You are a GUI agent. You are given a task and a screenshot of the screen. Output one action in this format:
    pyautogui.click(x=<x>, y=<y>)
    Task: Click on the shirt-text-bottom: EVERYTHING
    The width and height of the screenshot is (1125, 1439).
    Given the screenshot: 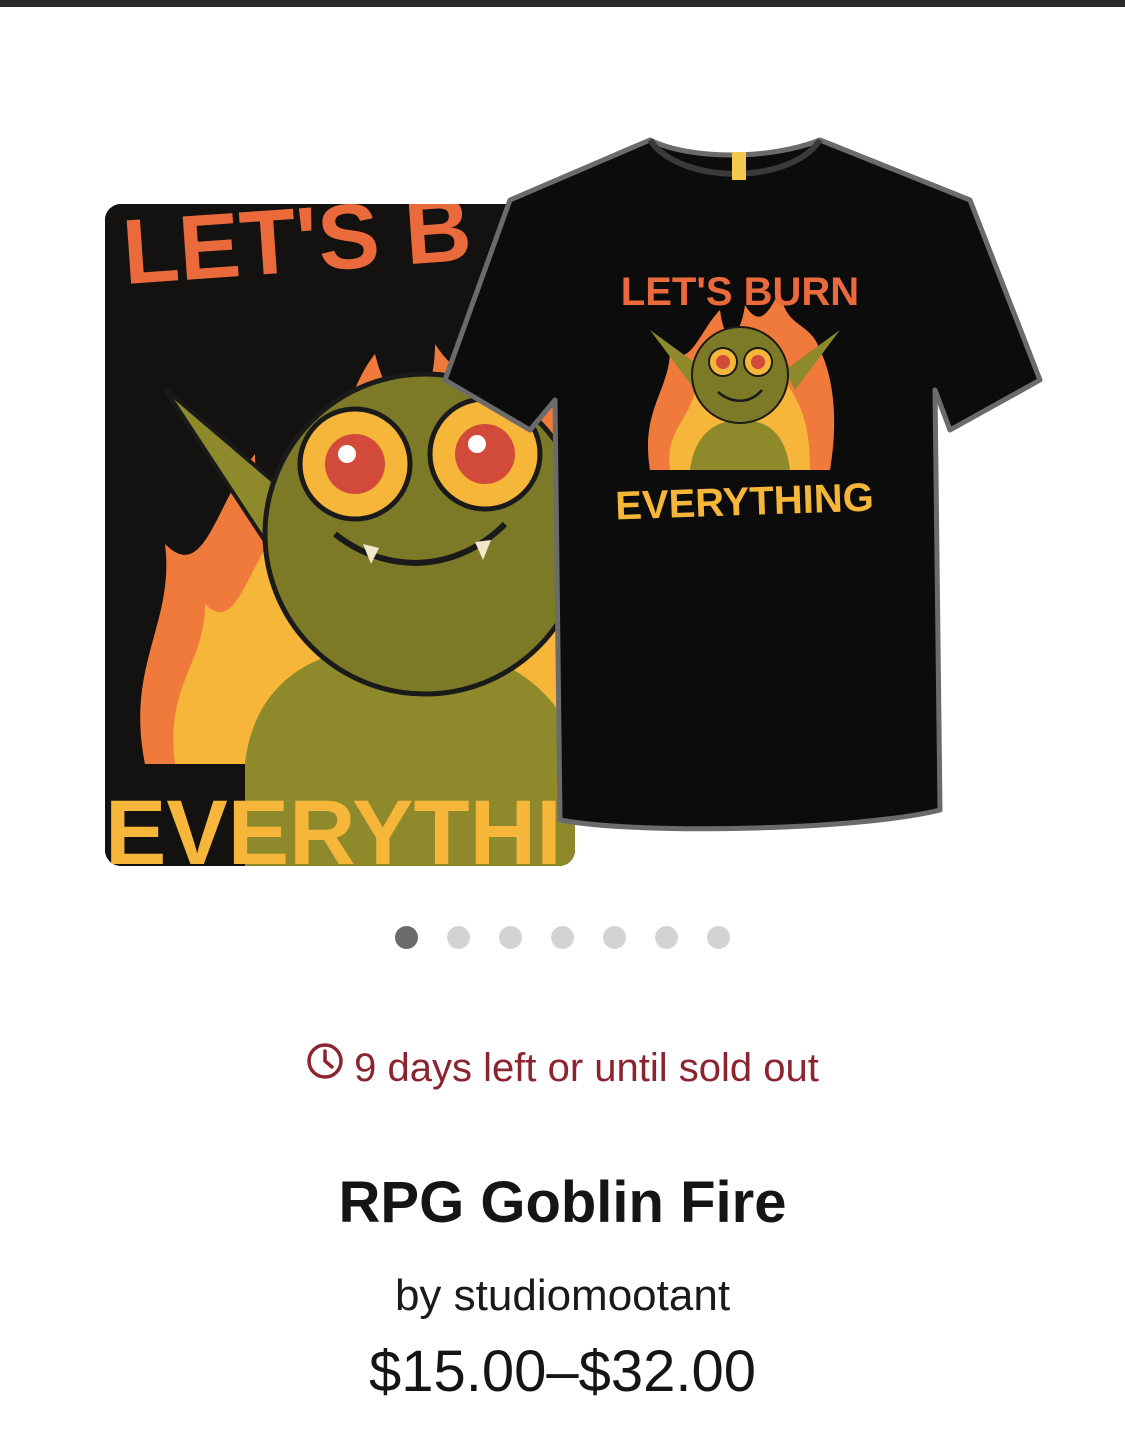 What is the action you would take?
    pyautogui.click(x=745, y=502)
    